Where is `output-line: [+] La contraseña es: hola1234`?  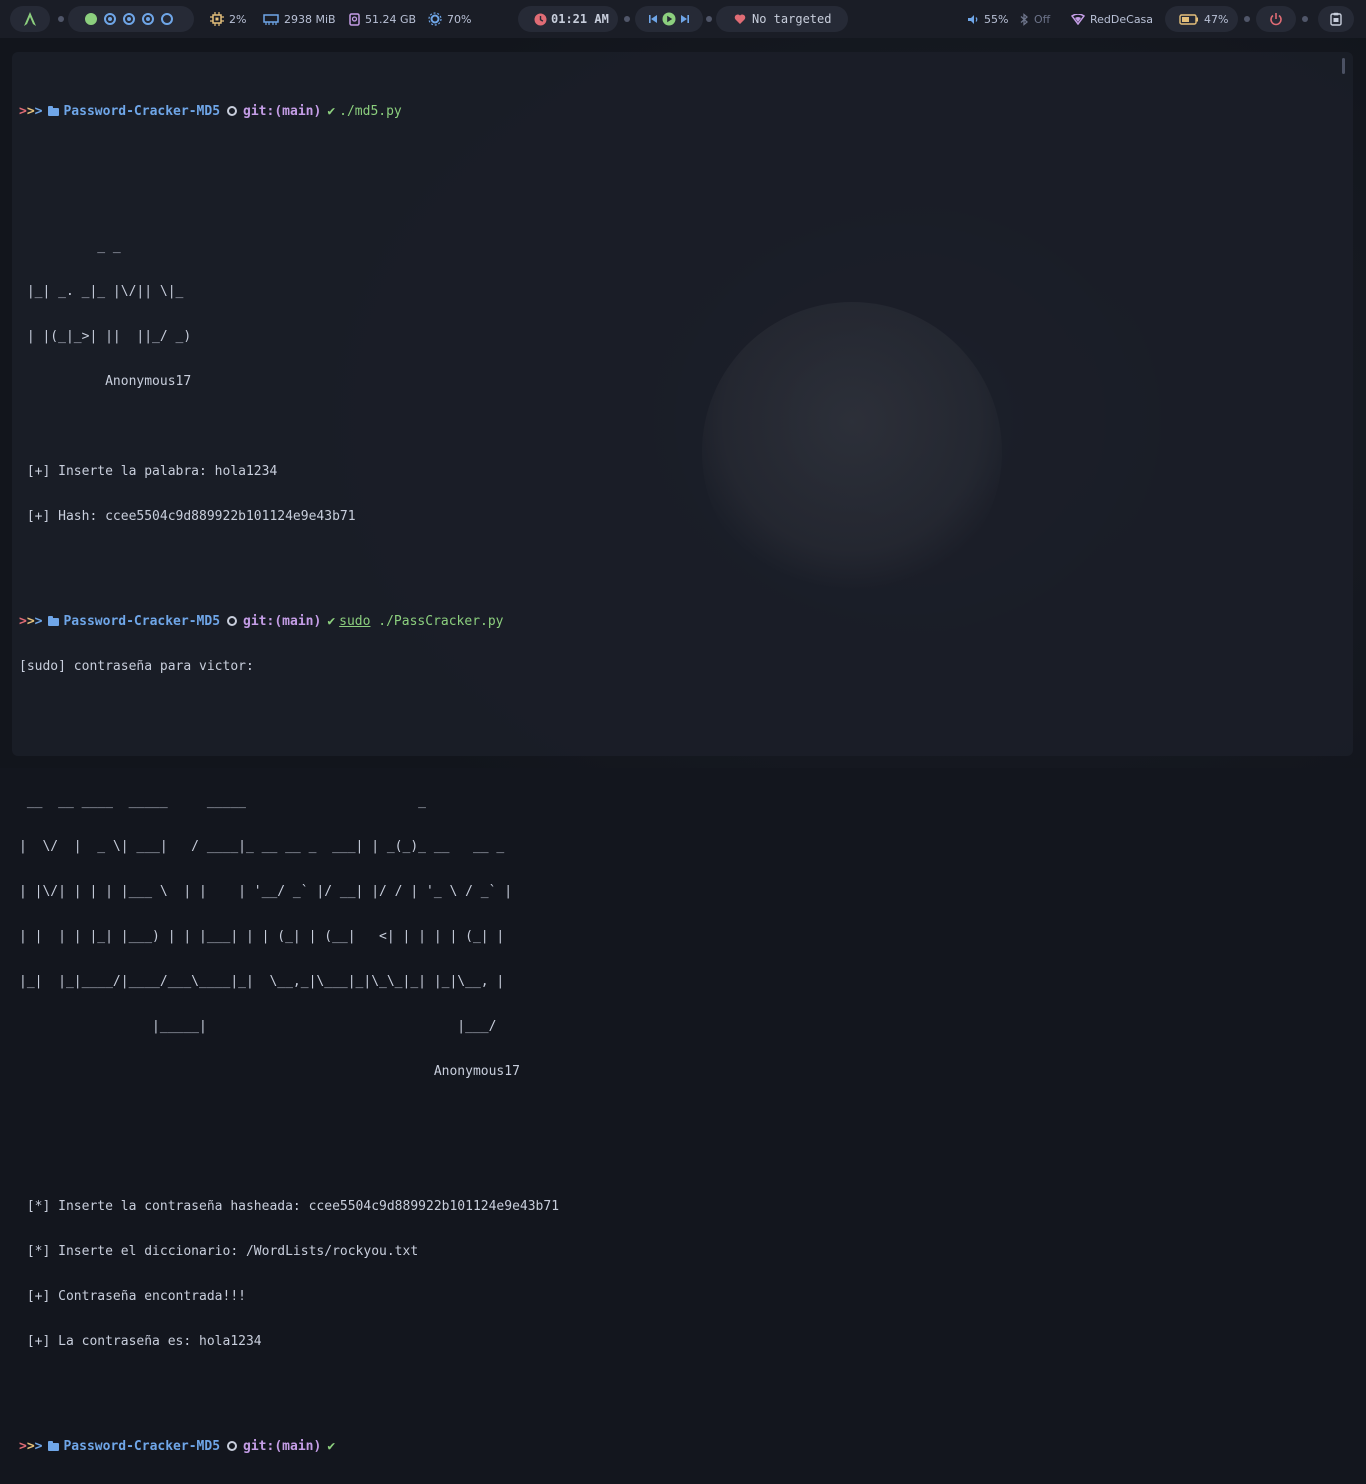
output-line: [+] La contraseña es: hola1234 is located at coordinates (140, 1341).